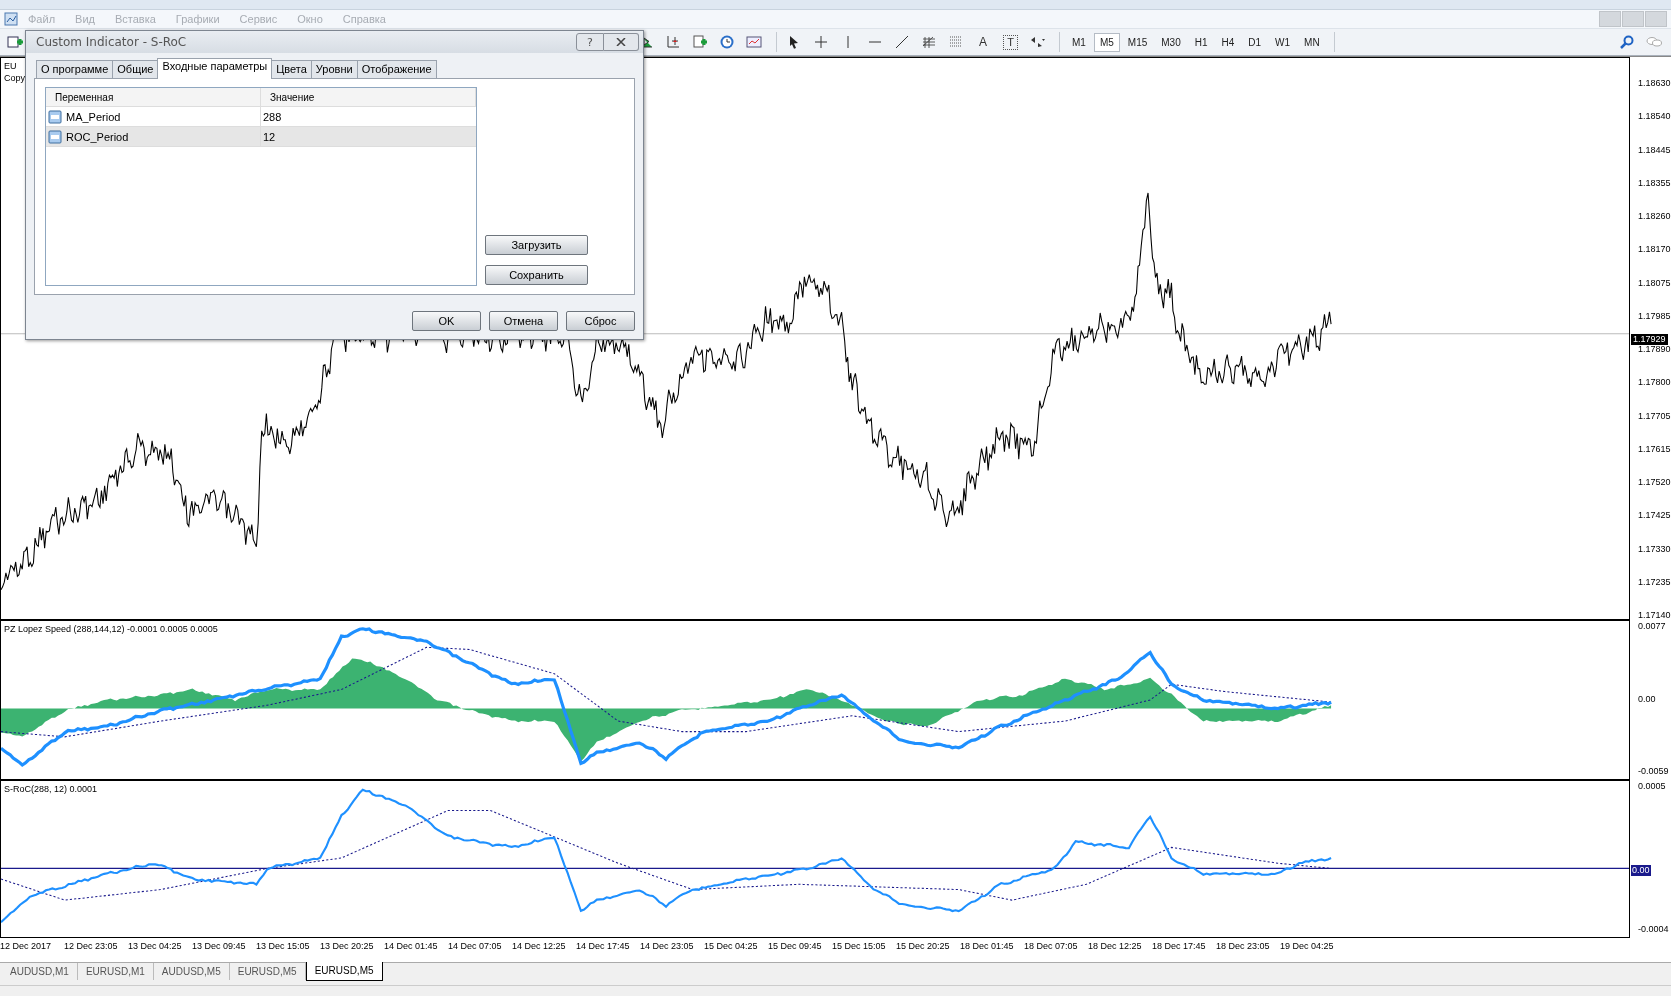  What do you see at coordinates (1654, 282) in the screenshot?
I see `price-tick: 1.18075` at bounding box center [1654, 282].